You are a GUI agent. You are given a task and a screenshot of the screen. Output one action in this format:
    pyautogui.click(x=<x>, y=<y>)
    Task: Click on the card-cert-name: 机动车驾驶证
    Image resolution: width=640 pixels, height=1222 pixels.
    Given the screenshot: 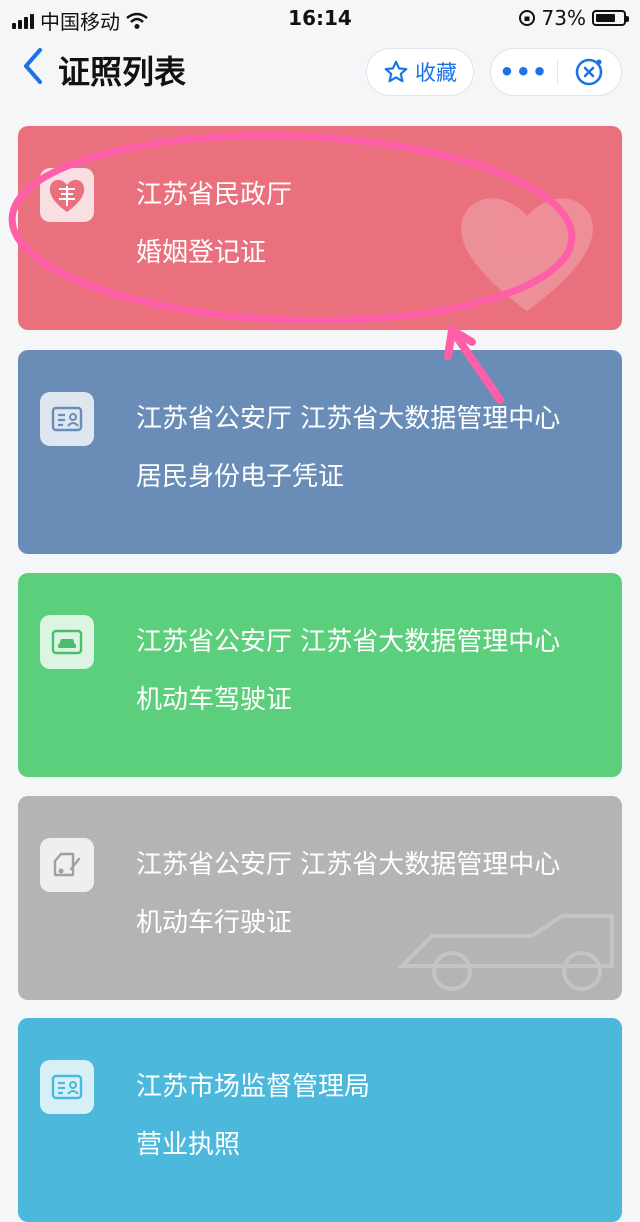 What is the action you would take?
    pyautogui.click(x=214, y=700)
    